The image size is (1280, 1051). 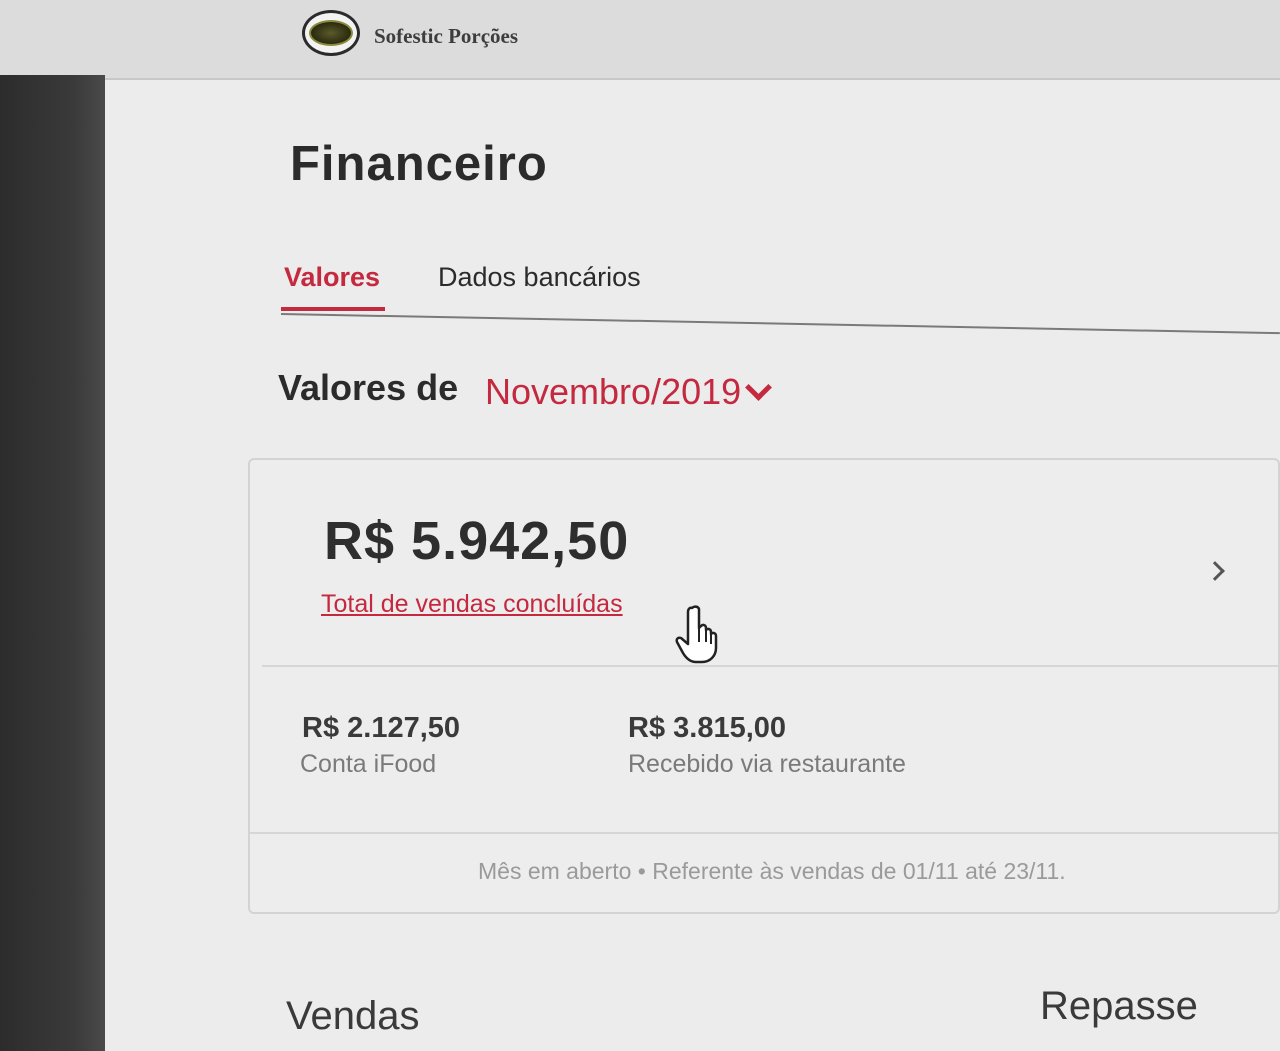 I want to click on logo-emblem, so click(x=331, y=33).